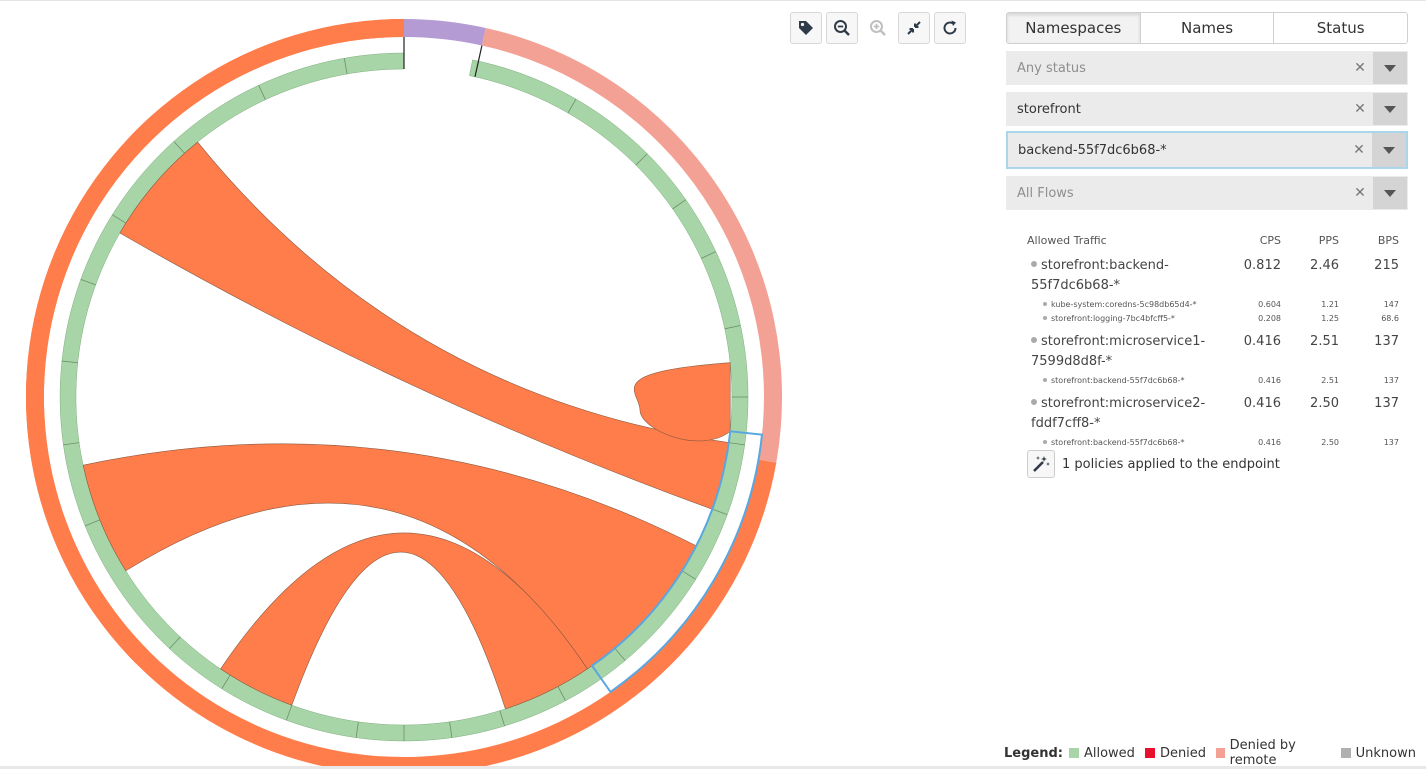 The width and height of the screenshot is (1426, 769). I want to click on zoom-in-icon, so click(878, 28).